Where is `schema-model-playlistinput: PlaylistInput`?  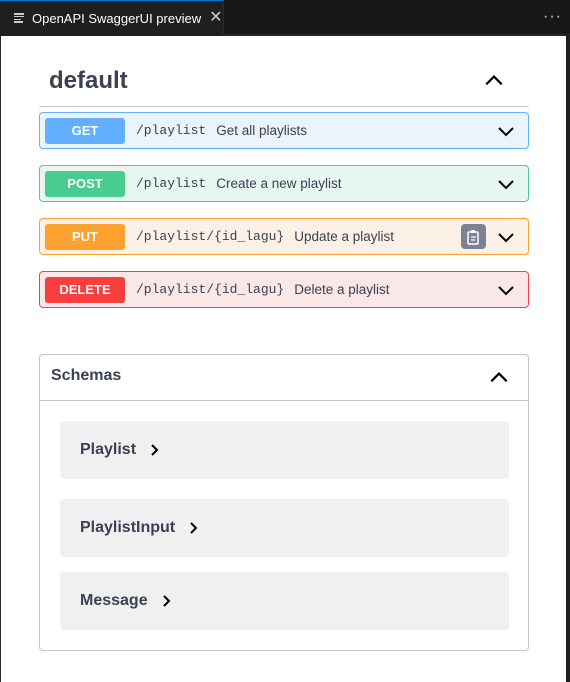
schema-model-playlistinput: PlaylistInput is located at coordinates (284, 528).